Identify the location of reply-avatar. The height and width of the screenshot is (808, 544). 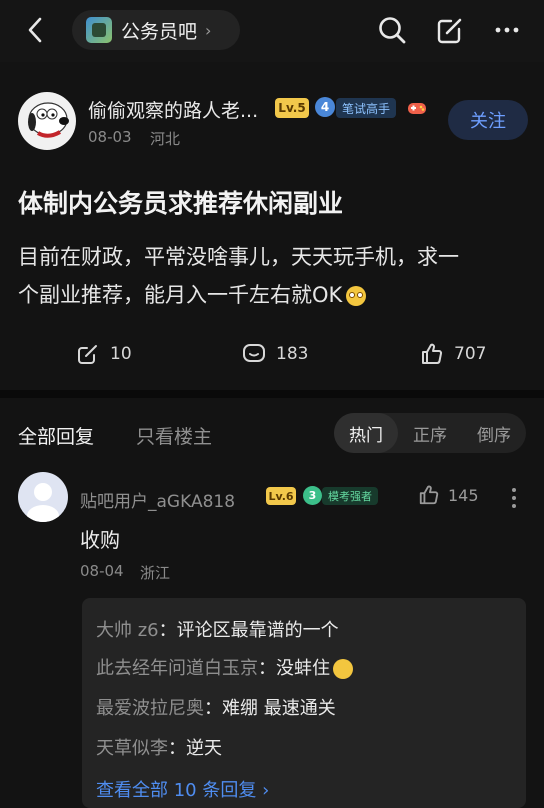
(43, 497).